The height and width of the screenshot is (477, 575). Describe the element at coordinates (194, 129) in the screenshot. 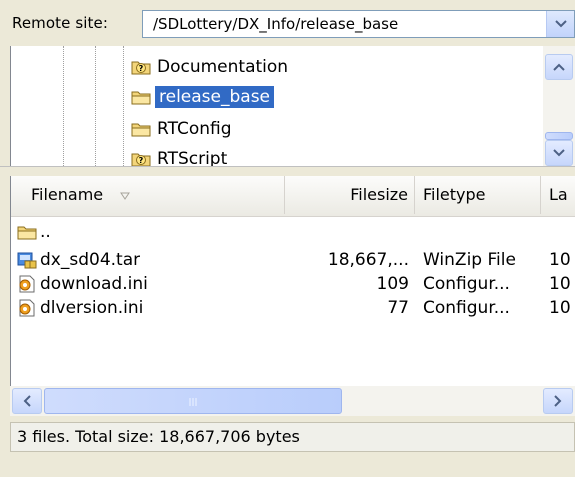

I see `tree-item-label: RTConfig` at that location.